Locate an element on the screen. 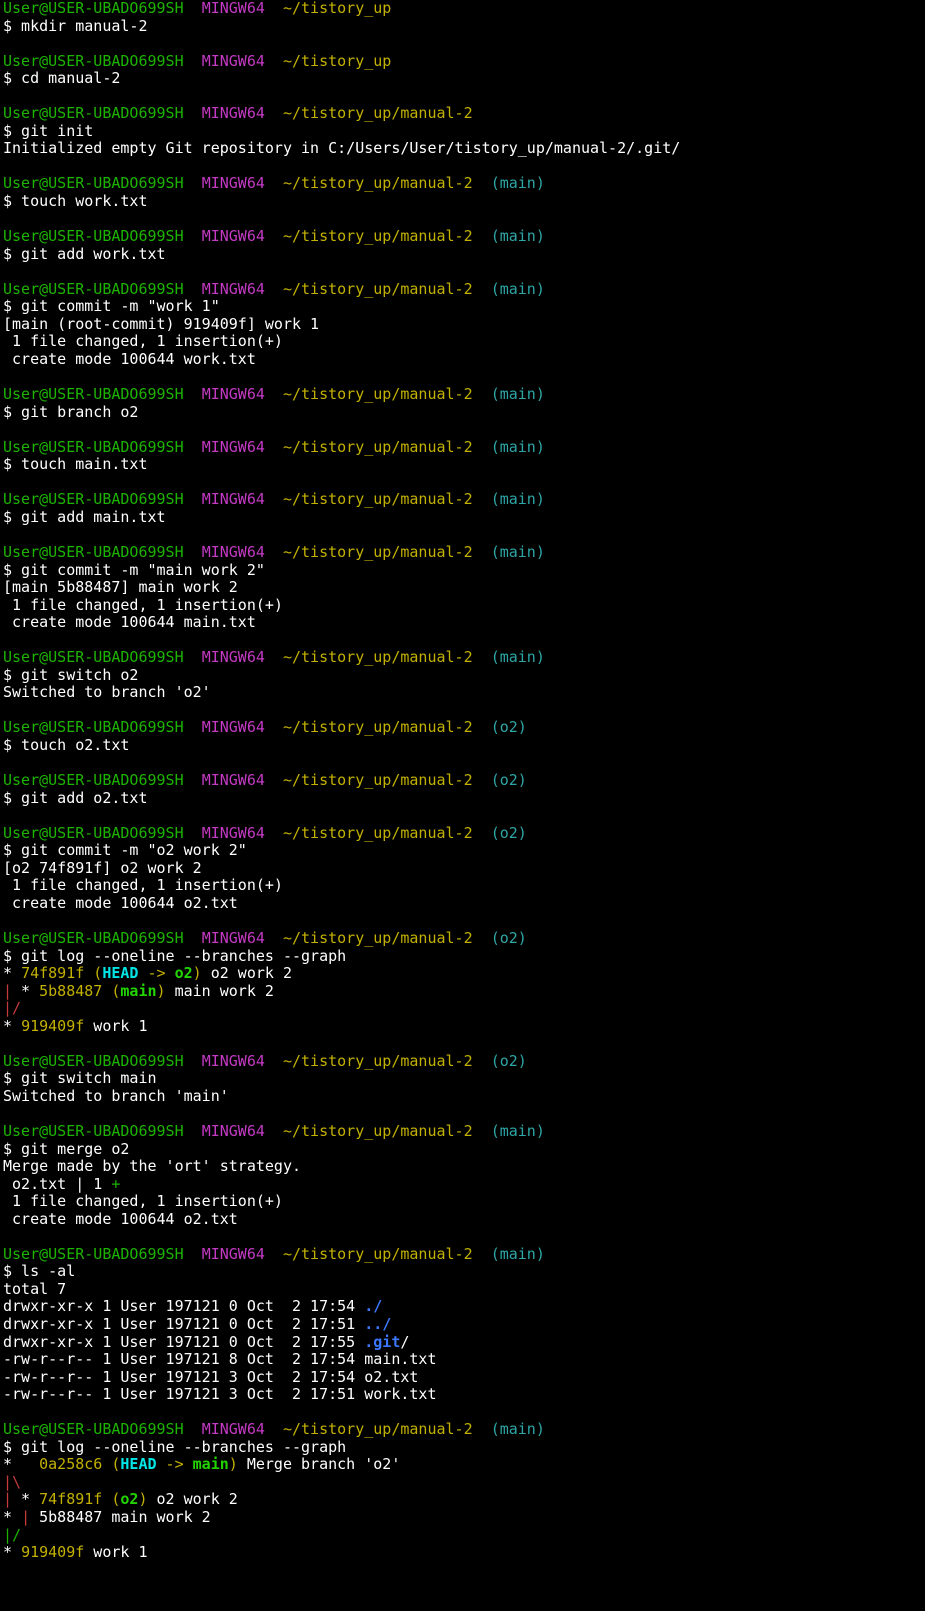 This screenshot has width=925, height=1611. terminal-text: [main 5b88487] main work 2 is located at coordinates (120, 587).